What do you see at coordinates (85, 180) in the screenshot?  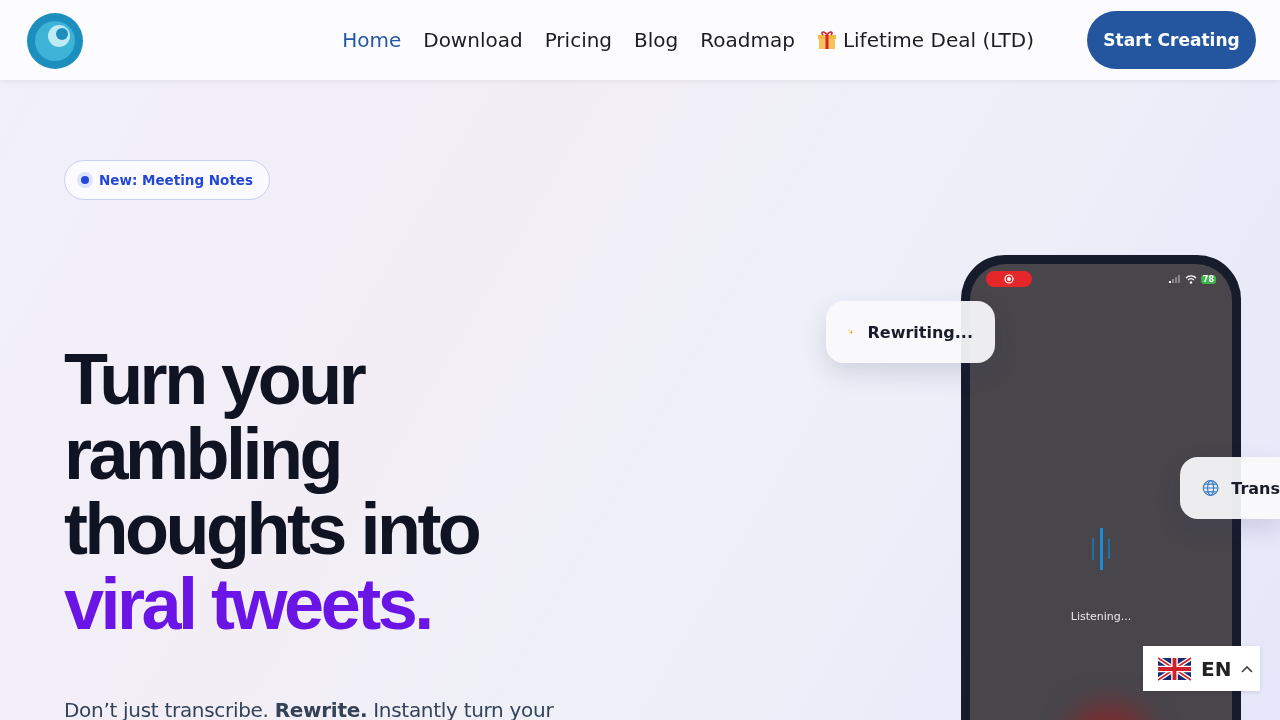 I see `dot-icon` at bounding box center [85, 180].